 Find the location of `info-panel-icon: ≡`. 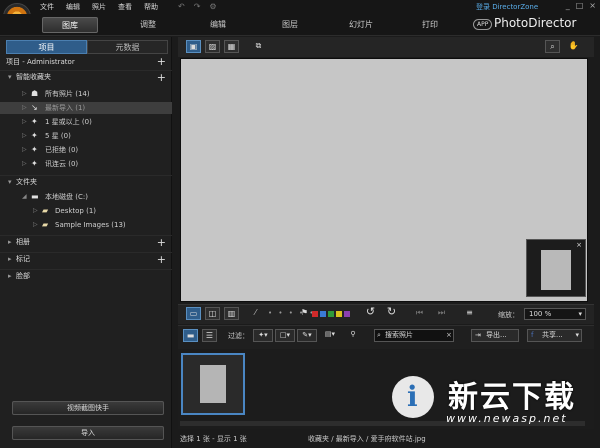

info-panel-icon: ≡ is located at coordinates (469, 313).